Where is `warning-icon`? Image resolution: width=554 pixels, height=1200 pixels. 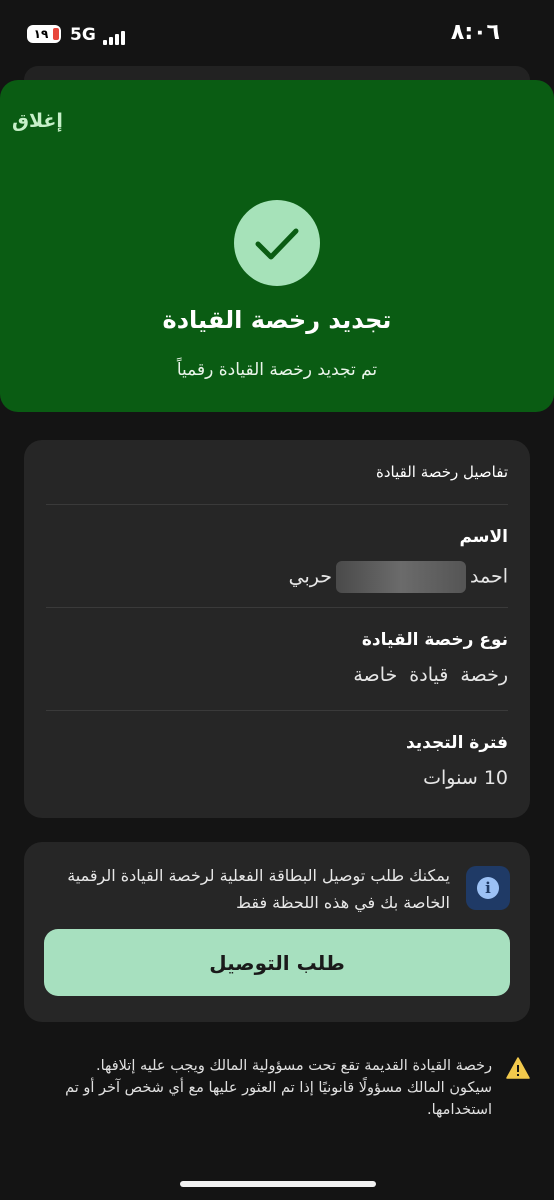 warning-icon is located at coordinates (518, 1068).